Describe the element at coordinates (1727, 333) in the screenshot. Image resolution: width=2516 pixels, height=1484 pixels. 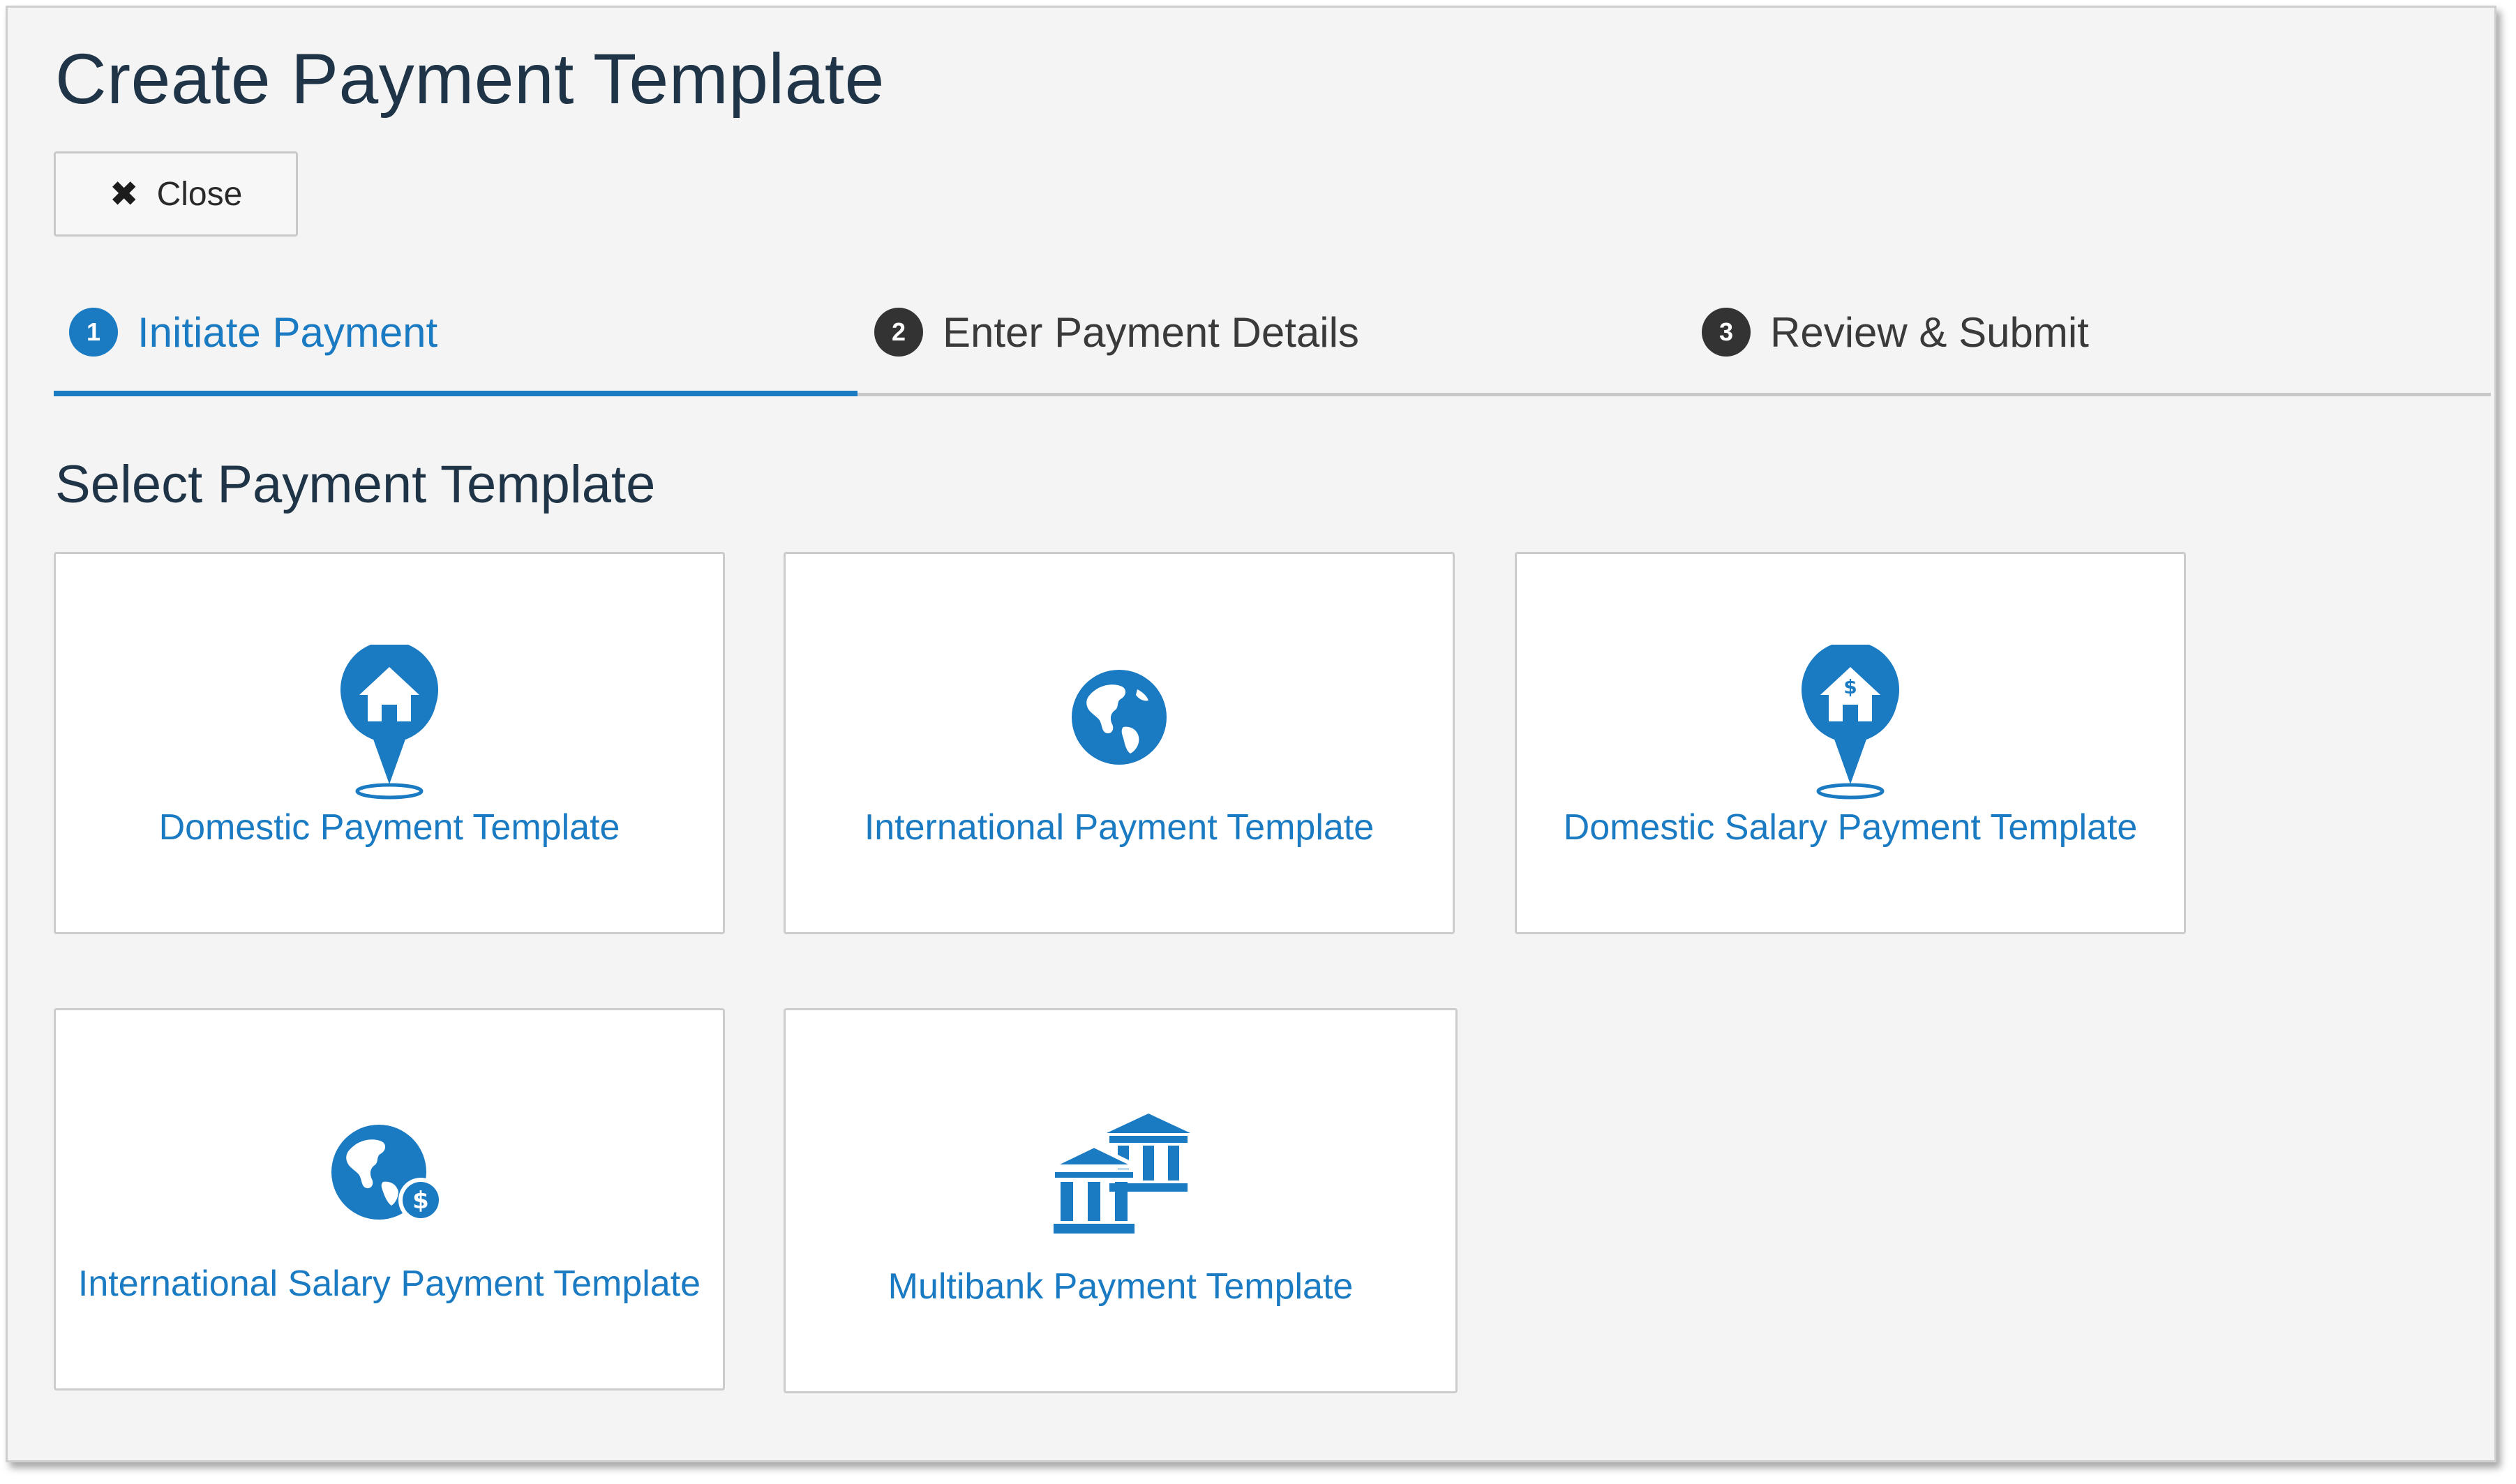
I see `step-number-badge: 3` at that location.